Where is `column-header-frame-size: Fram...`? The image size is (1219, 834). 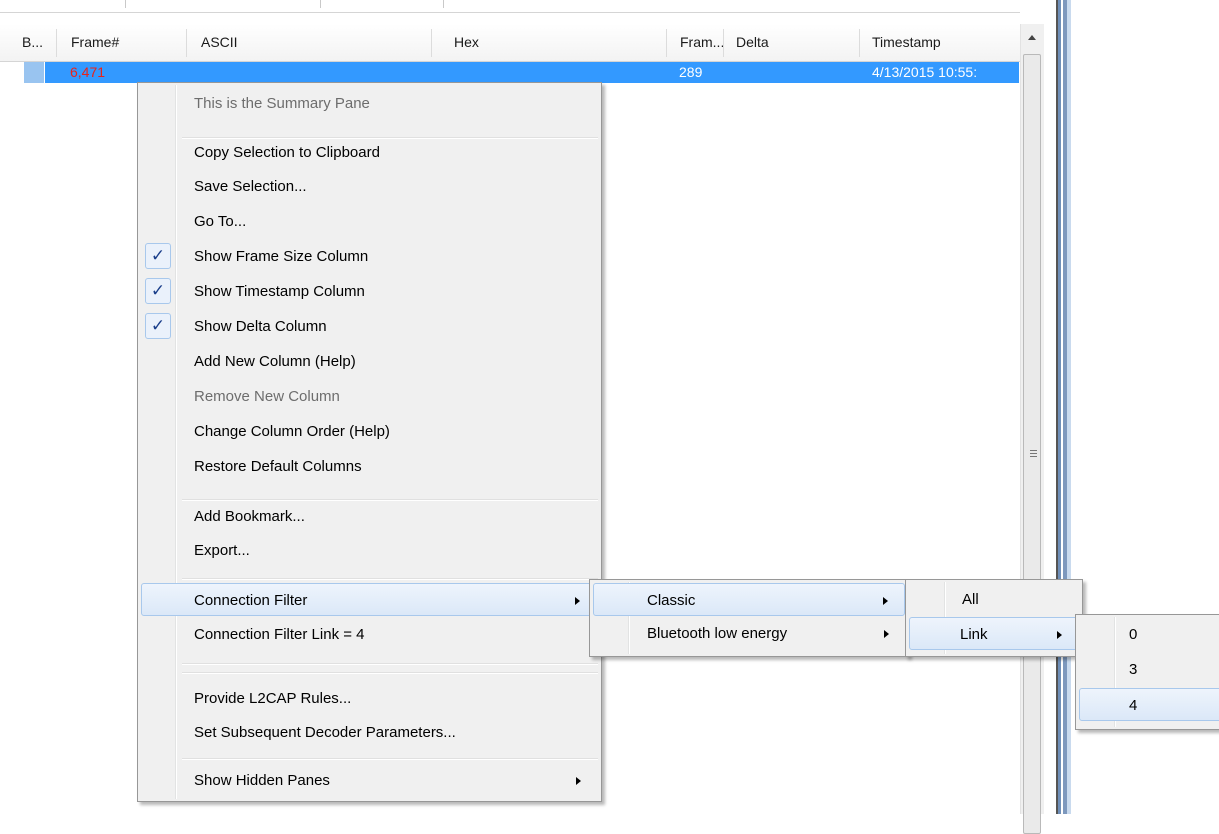
column-header-frame-size: Fram... is located at coordinates (695, 42).